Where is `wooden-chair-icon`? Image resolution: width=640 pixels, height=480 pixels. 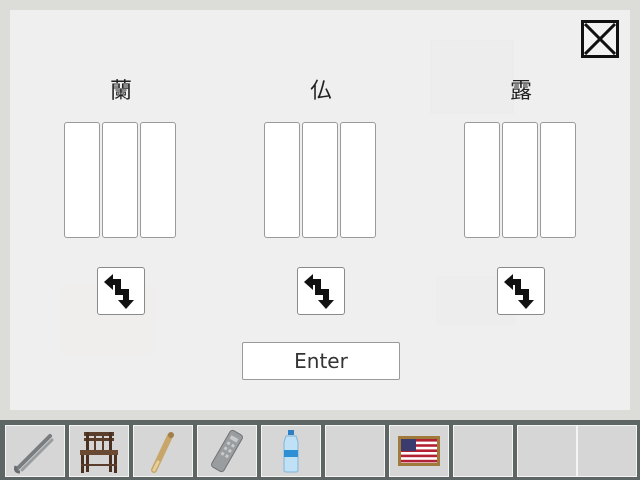 wooden-chair-icon is located at coordinates (99, 452).